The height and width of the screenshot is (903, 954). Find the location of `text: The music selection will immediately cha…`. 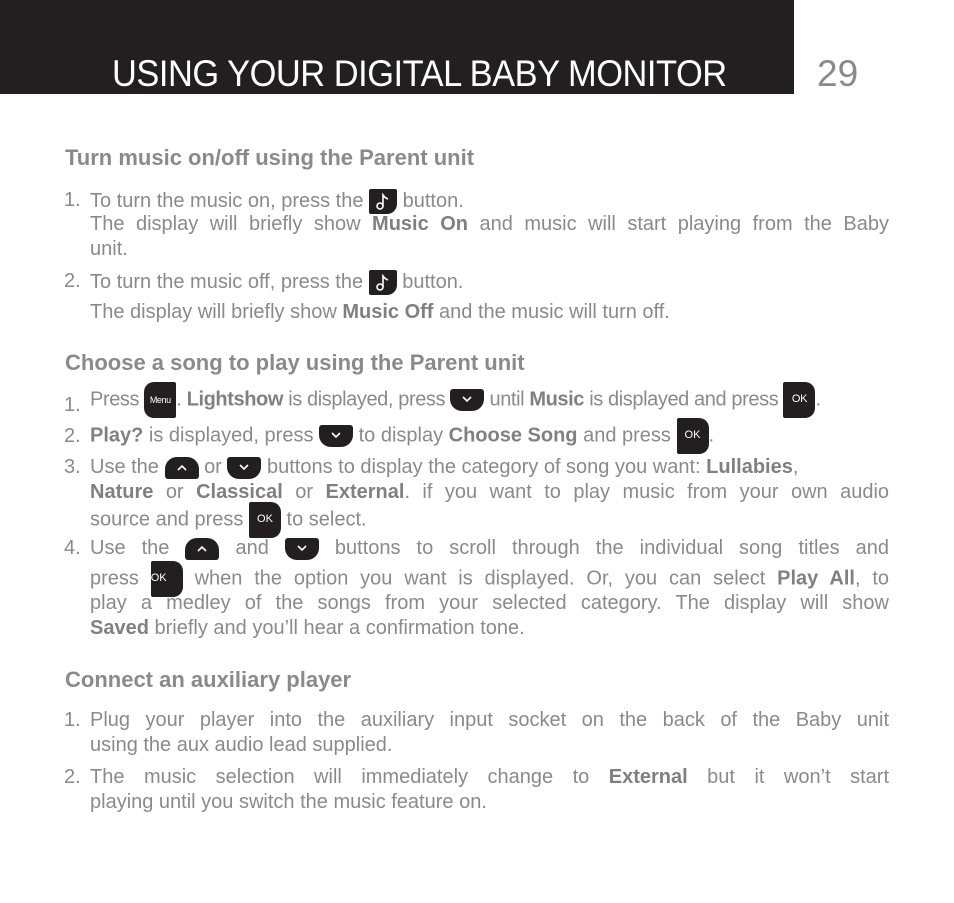

text: The music selection will immediately cha… is located at coordinates (340, 777).